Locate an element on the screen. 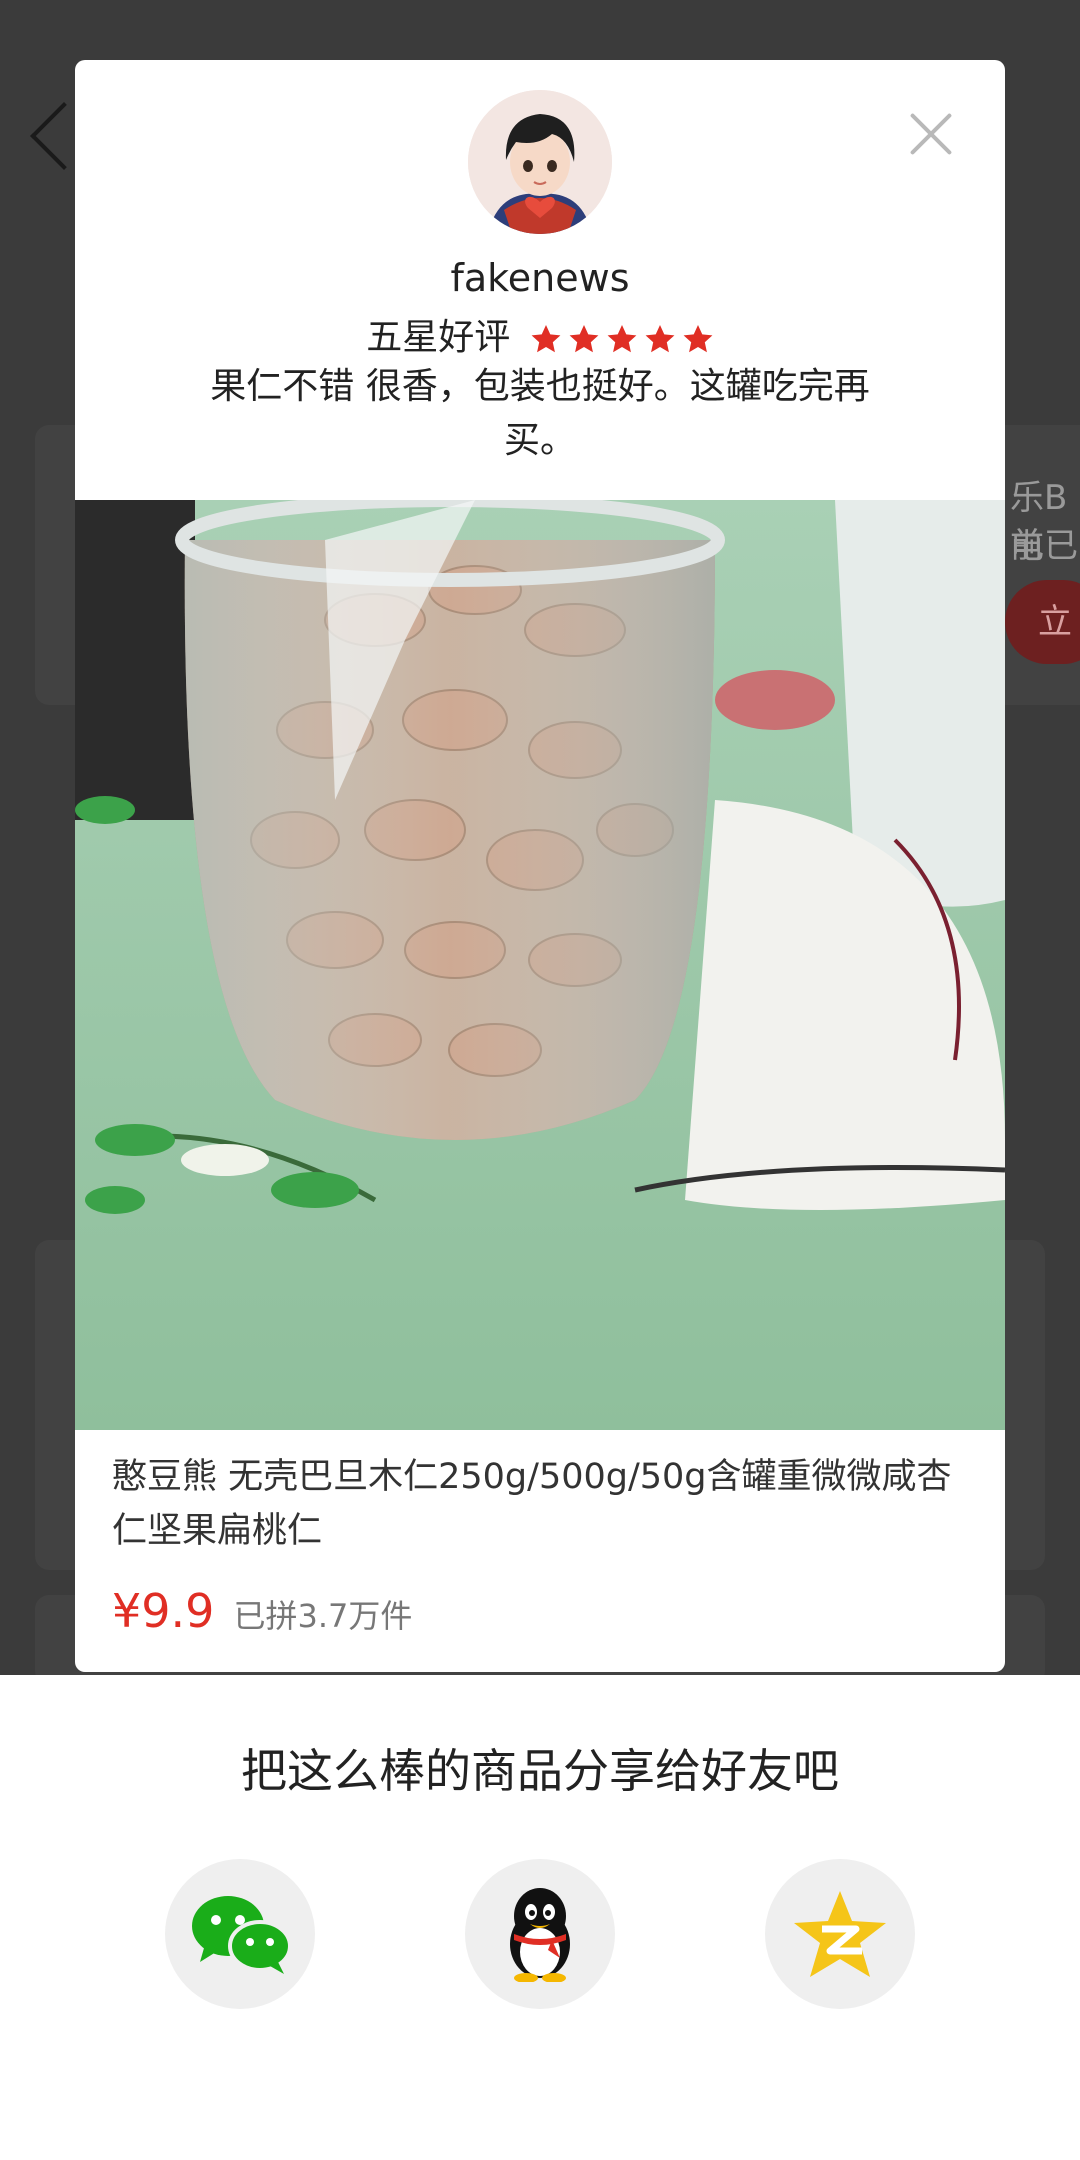 This screenshot has height=2160, width=1080. share-qzone-button is located at coordinates (840, 1934).